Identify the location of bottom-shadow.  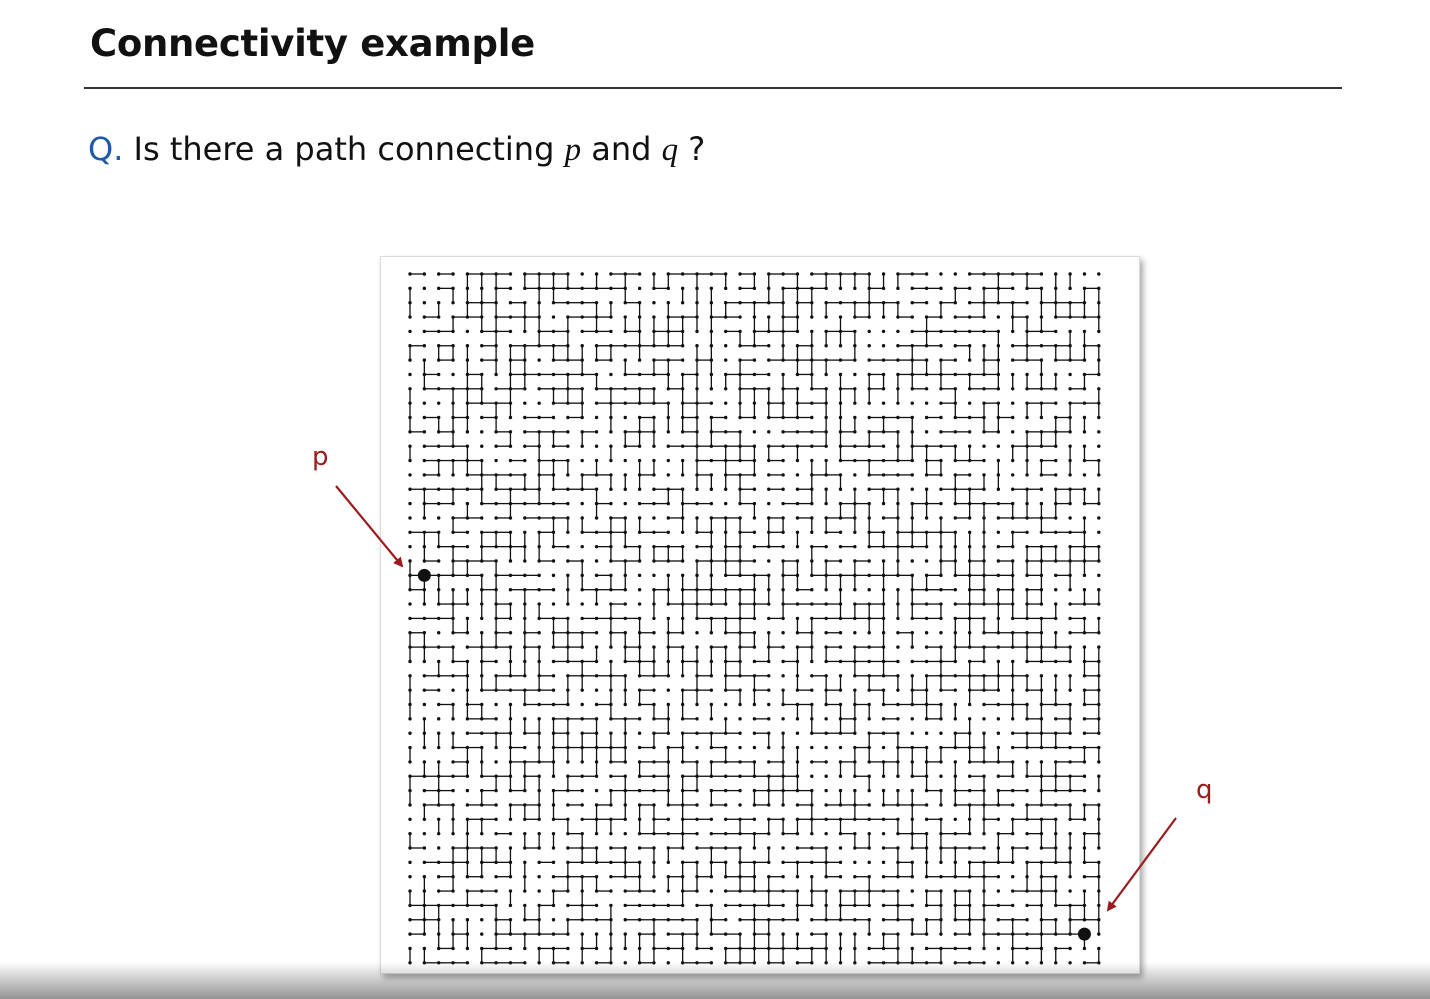
(715, 980).